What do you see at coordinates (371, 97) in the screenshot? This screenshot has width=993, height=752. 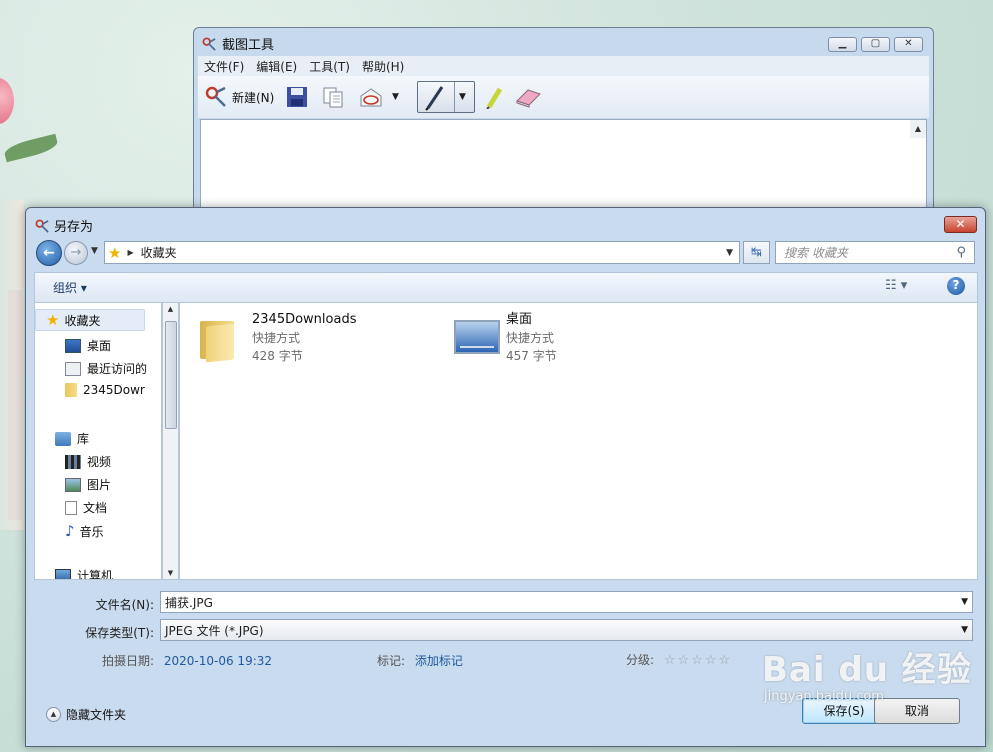 I see `send-email-icon` at bounding box center [371, 97].